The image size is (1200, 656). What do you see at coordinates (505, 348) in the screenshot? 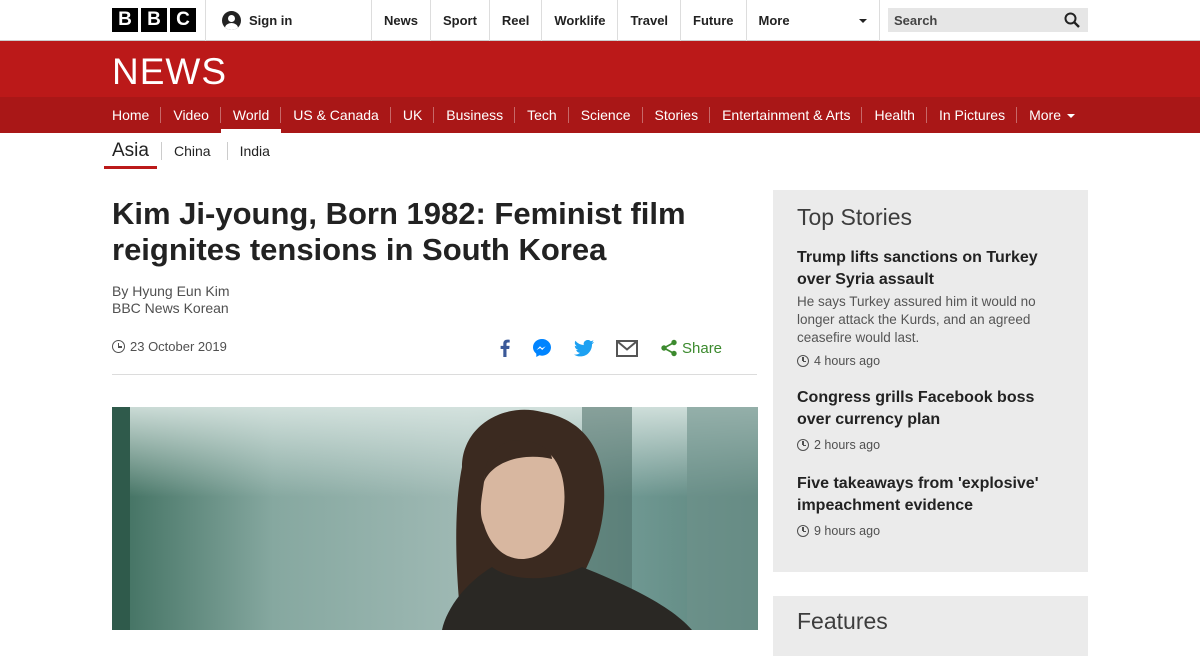
I see `facebook-icon` at bounding box center [505, 348].